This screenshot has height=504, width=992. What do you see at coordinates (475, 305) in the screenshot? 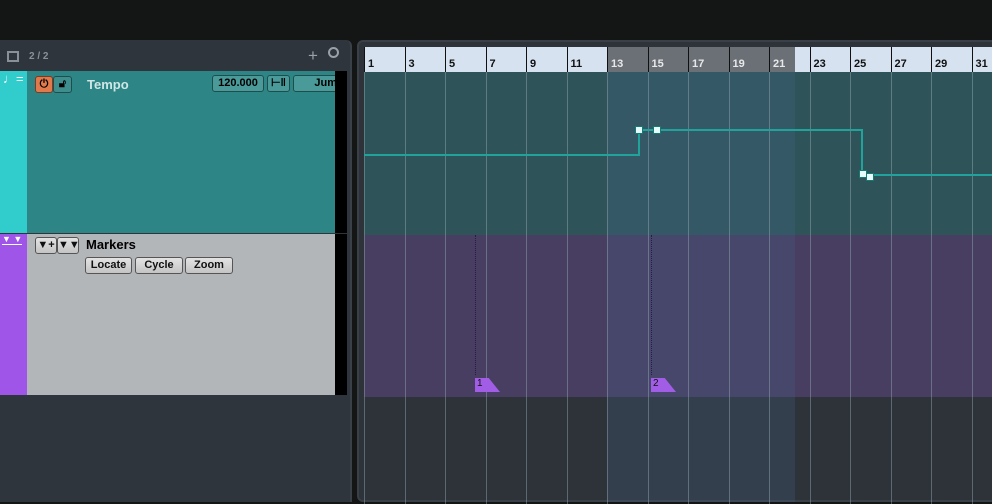
I see `marker-1-line` at bounding box center [475, 305].